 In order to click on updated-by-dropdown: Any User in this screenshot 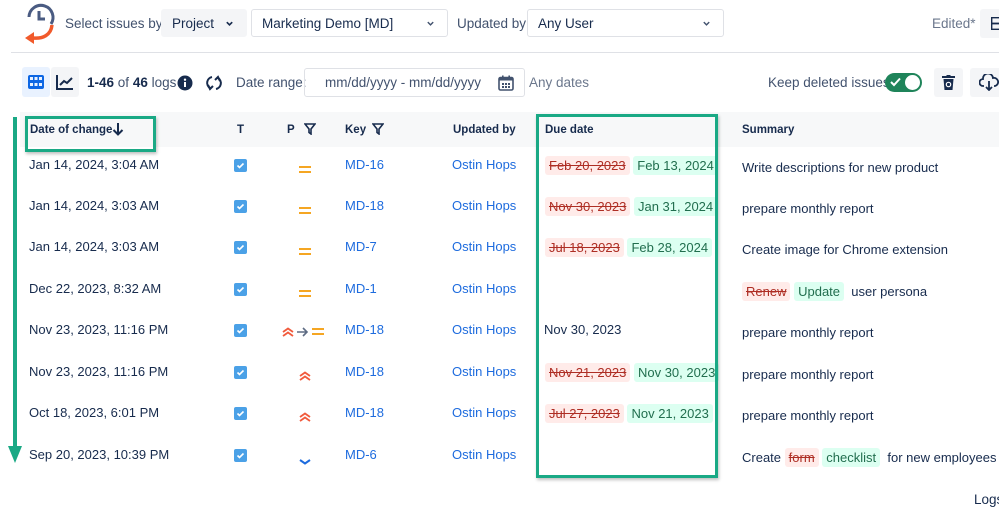, I will do `click(625, 23)`.